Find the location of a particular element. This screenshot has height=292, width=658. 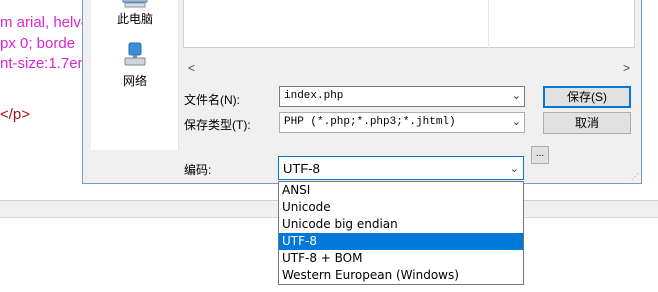

code-line: m arial, helve is located at coordinates (45, 22).